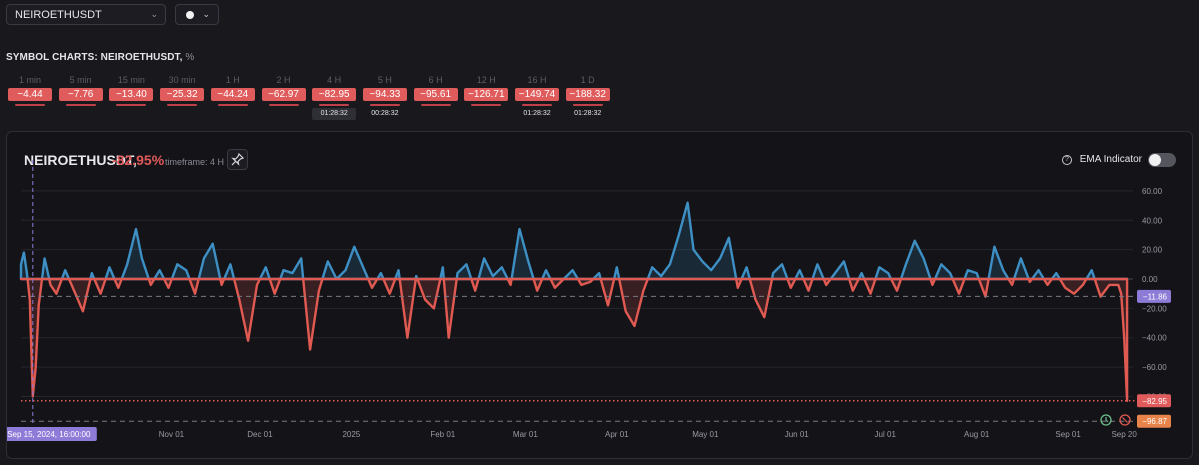  I want to click on x-tick-label: Nov 01, so click(172, 434).